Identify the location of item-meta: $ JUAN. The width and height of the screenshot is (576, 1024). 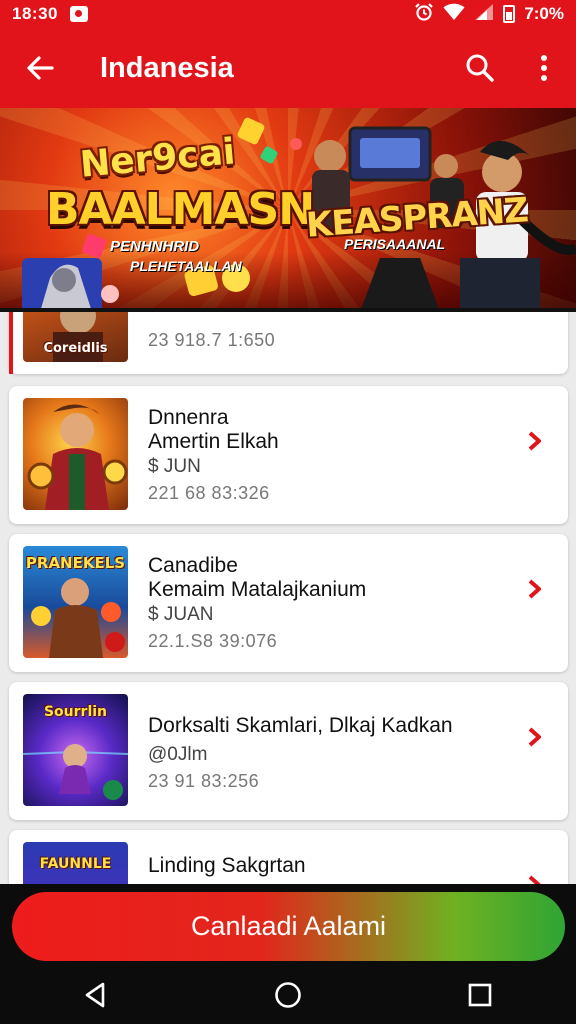
(181, 614).